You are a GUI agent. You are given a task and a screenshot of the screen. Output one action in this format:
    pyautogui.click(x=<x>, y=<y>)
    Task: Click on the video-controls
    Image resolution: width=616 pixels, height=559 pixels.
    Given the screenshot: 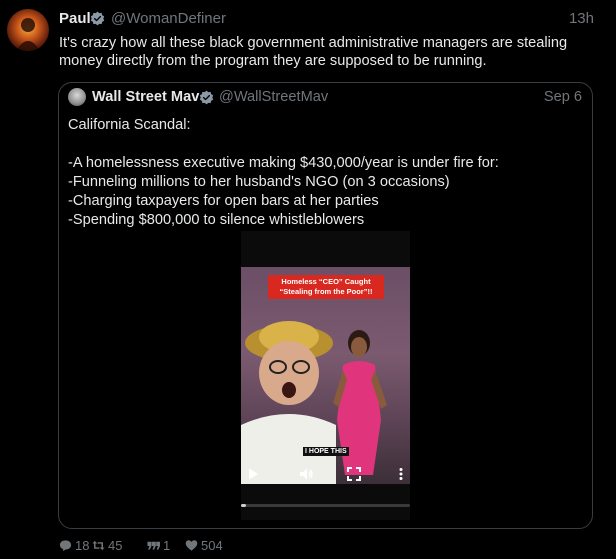 What is the action you would take?
    pyautogui.click(x=325, y=477)
    